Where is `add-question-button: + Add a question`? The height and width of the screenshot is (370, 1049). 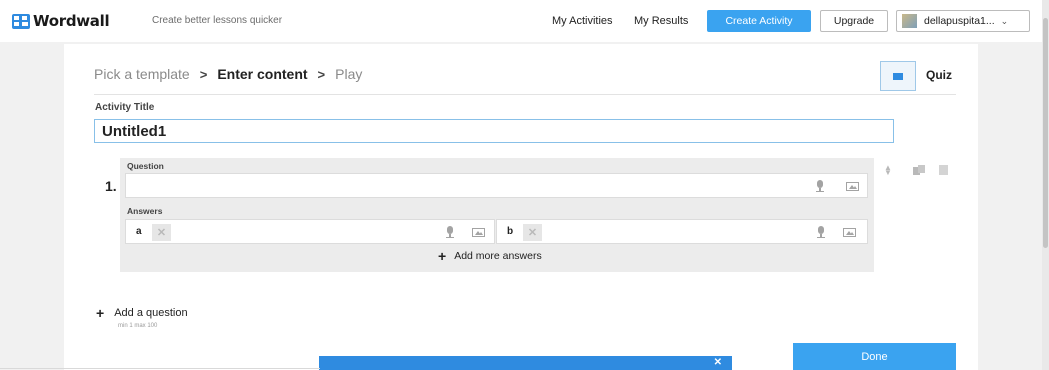 add-question-button: + Add a question is located at coordinates (142, 313).